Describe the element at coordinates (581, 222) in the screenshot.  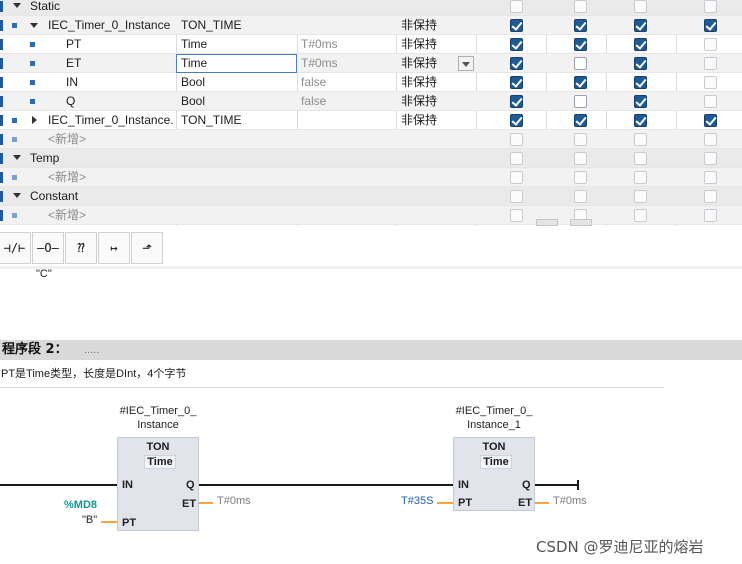
I see `scroll-down-handle` at that location.